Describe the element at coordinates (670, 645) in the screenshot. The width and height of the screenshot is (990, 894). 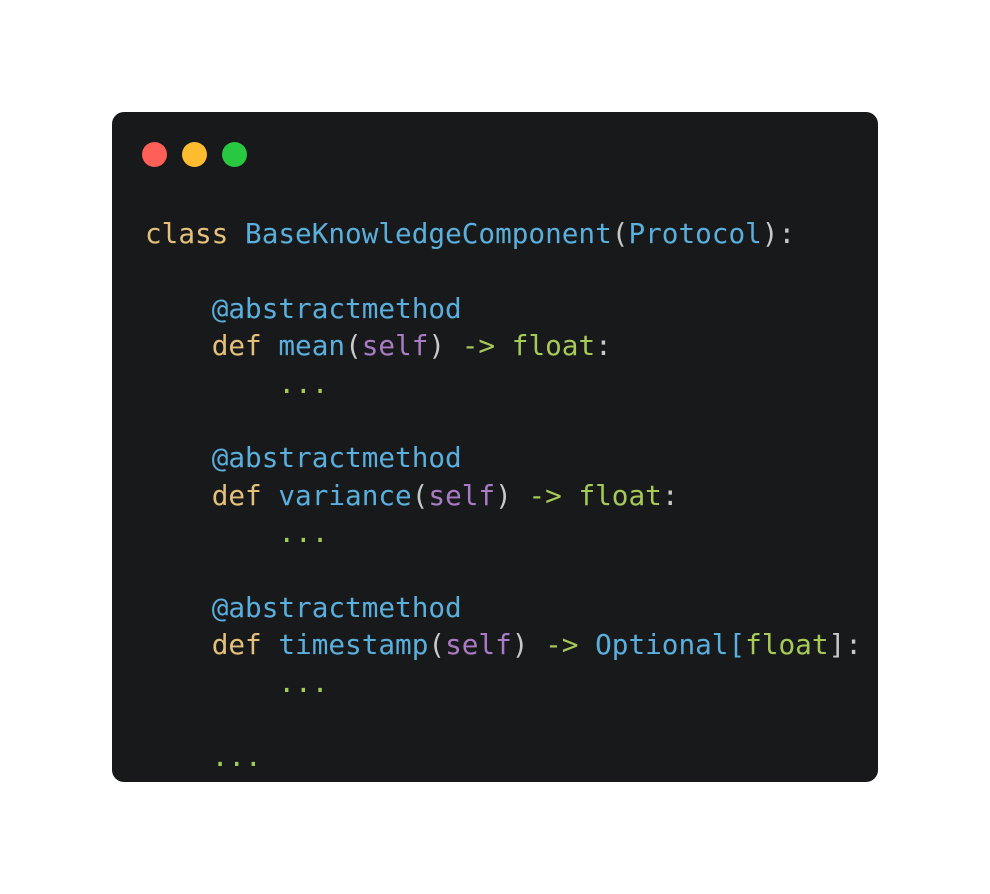
I see `return-type-prefix: Optional[` at that location.